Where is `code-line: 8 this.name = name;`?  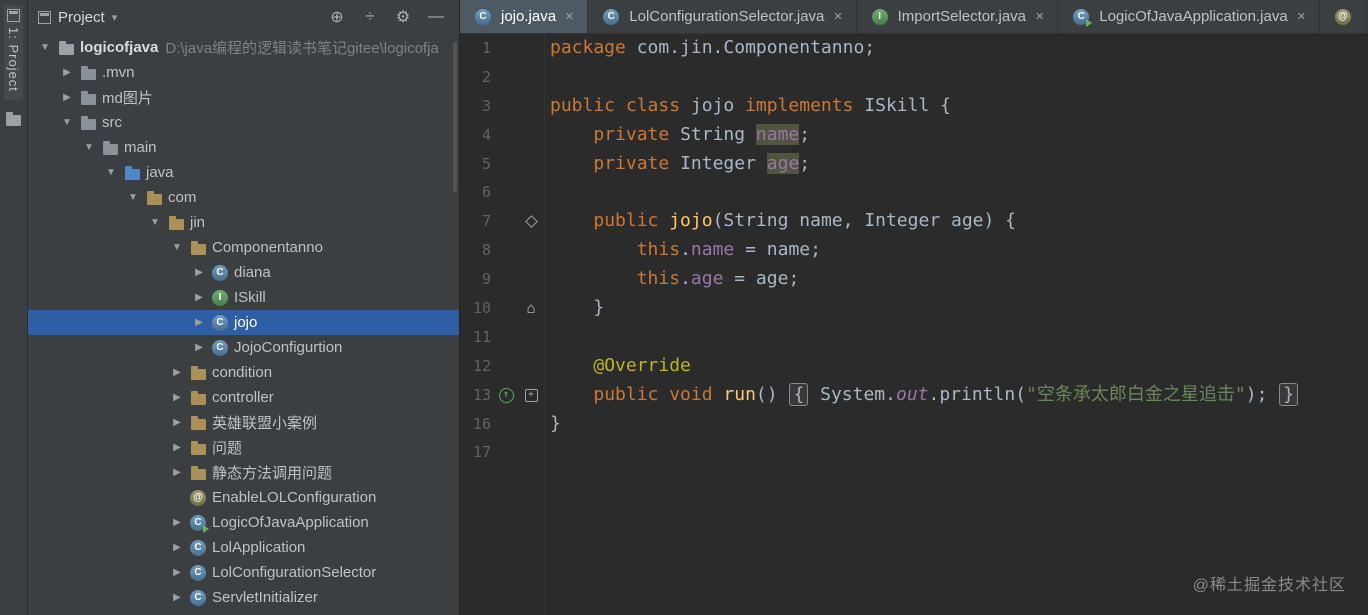 code-line: 8 this.name = name; is located at coordinates (914, 250).